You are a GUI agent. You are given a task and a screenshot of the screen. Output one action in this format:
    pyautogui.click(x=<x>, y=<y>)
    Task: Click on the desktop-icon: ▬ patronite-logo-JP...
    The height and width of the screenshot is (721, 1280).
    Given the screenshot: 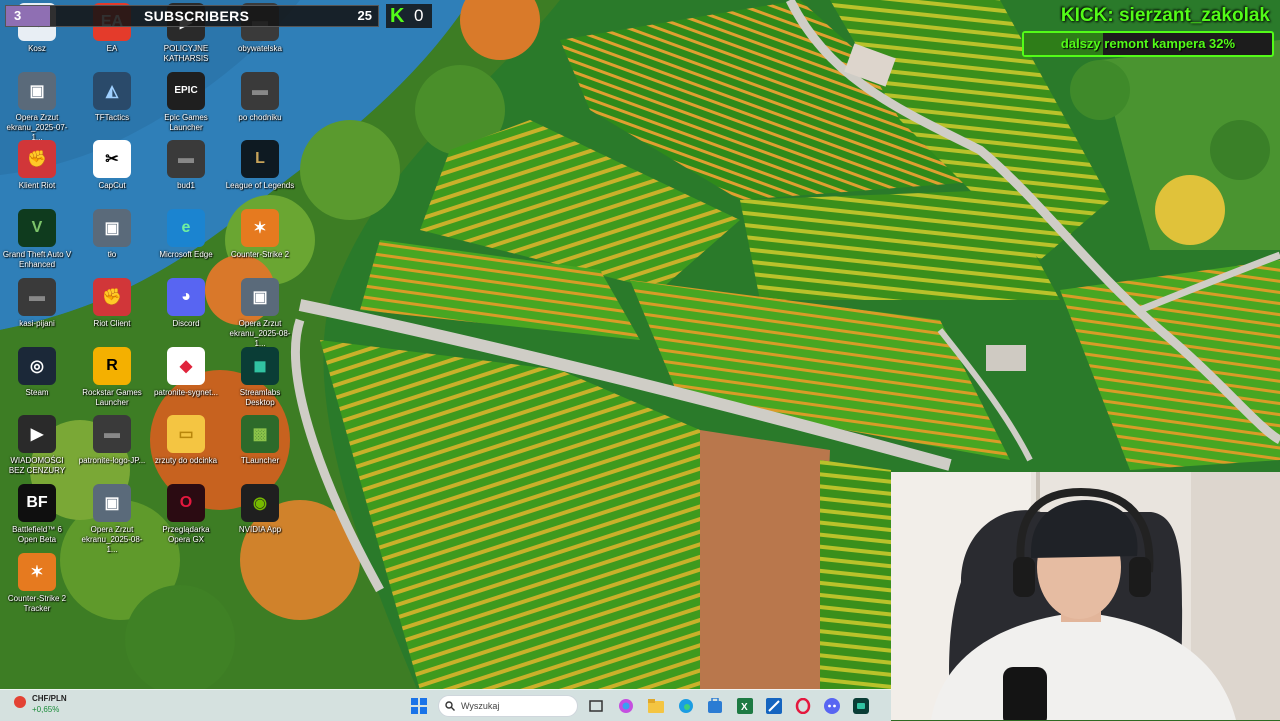 What is the action you would take?
    pyautogui.click(x=112, y=440)
    